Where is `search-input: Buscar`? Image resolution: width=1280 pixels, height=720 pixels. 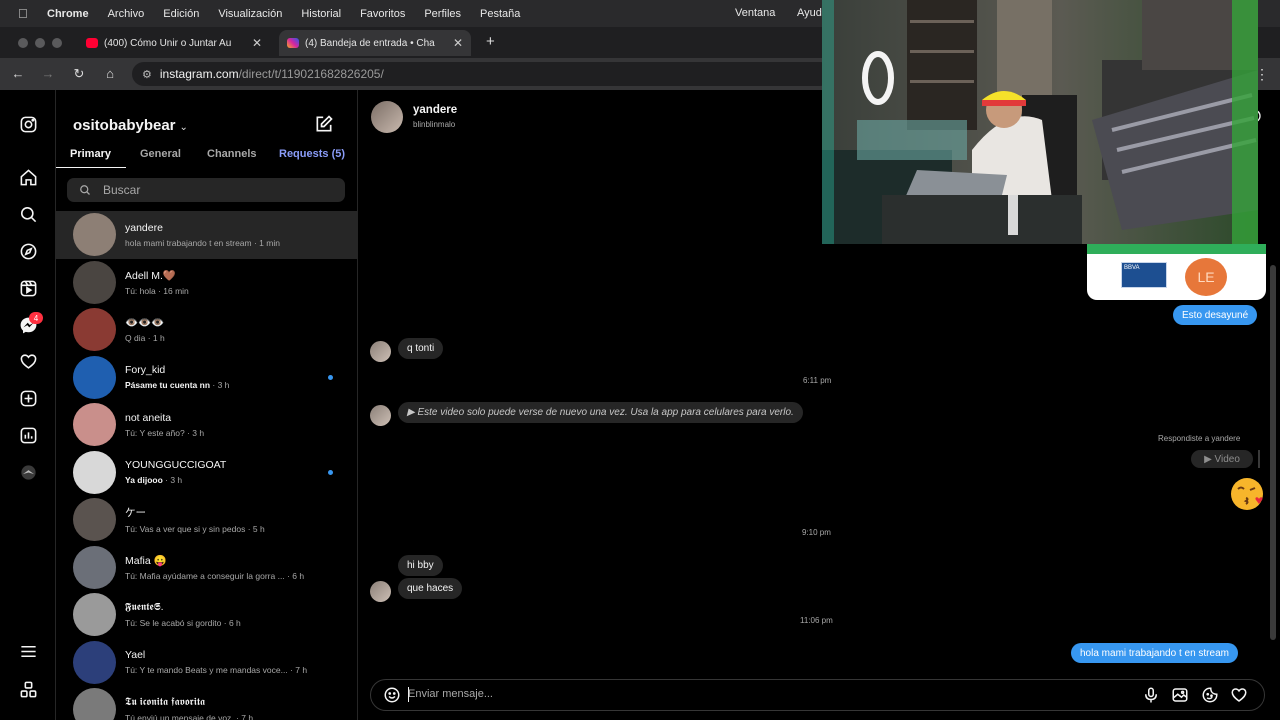
search-input: Buscar is located at coordinates (206, 190).